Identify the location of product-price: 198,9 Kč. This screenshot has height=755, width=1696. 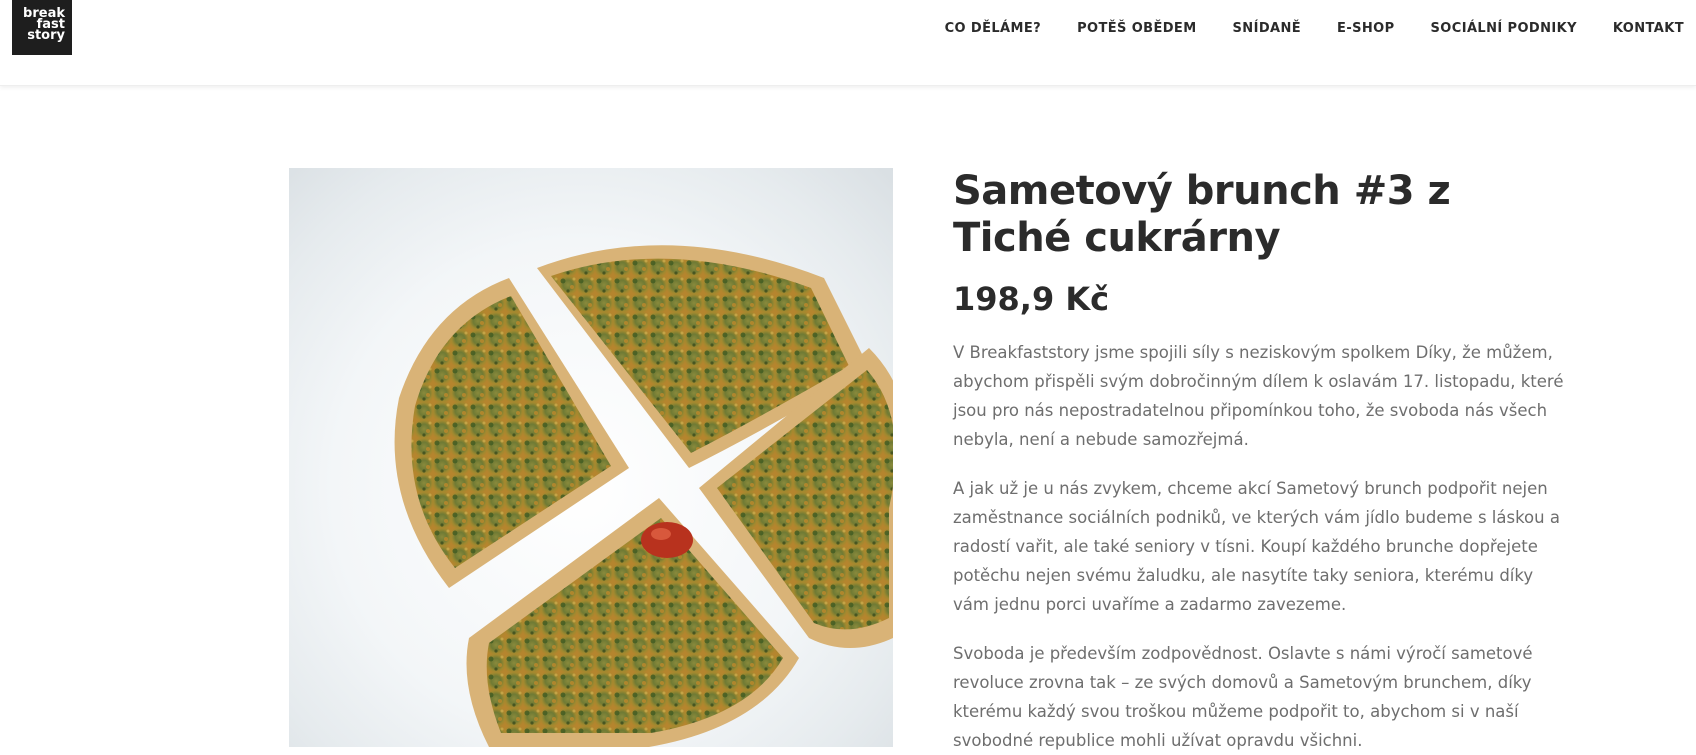
(1031, 299).